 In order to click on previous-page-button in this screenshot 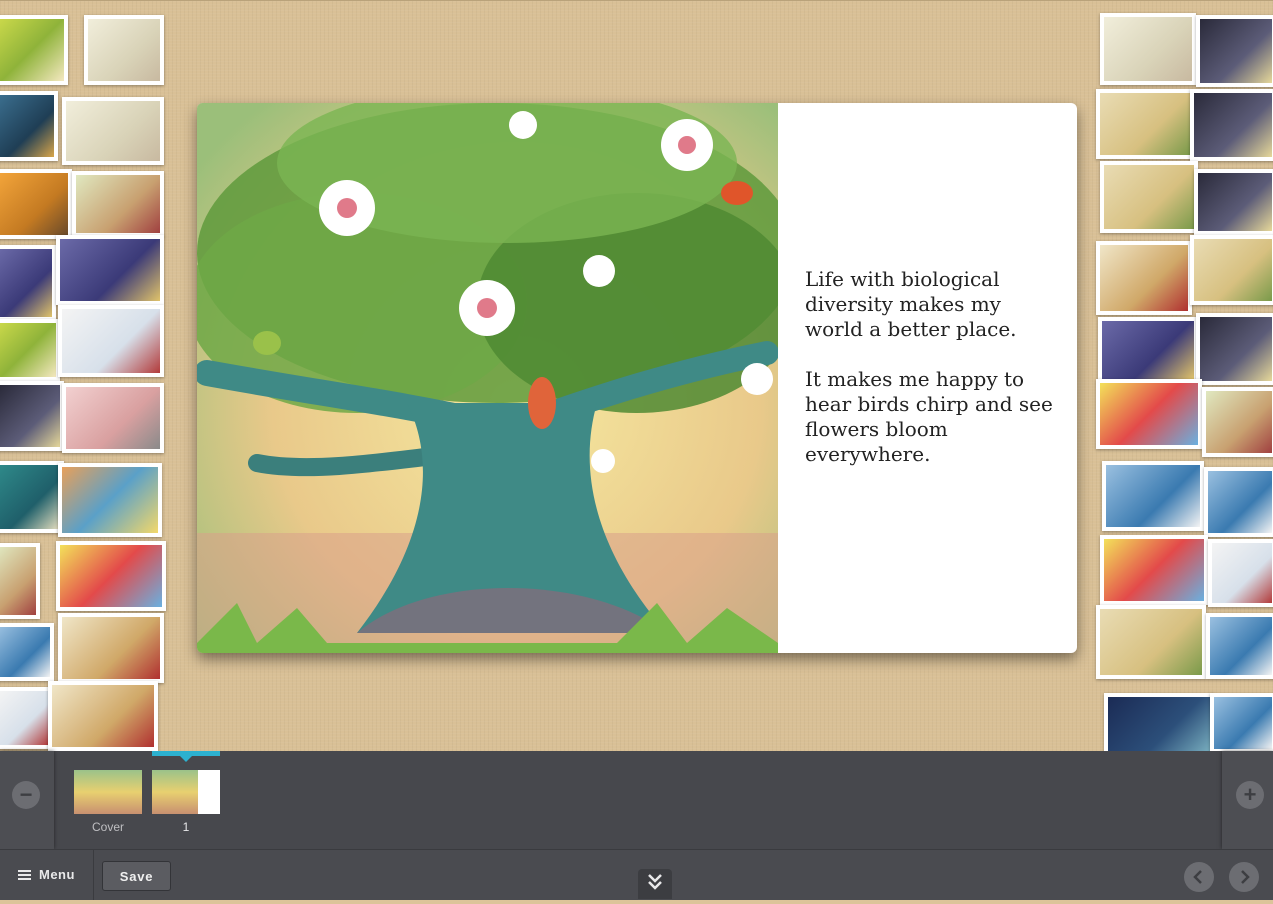, I will do `click(1199, 877)`.